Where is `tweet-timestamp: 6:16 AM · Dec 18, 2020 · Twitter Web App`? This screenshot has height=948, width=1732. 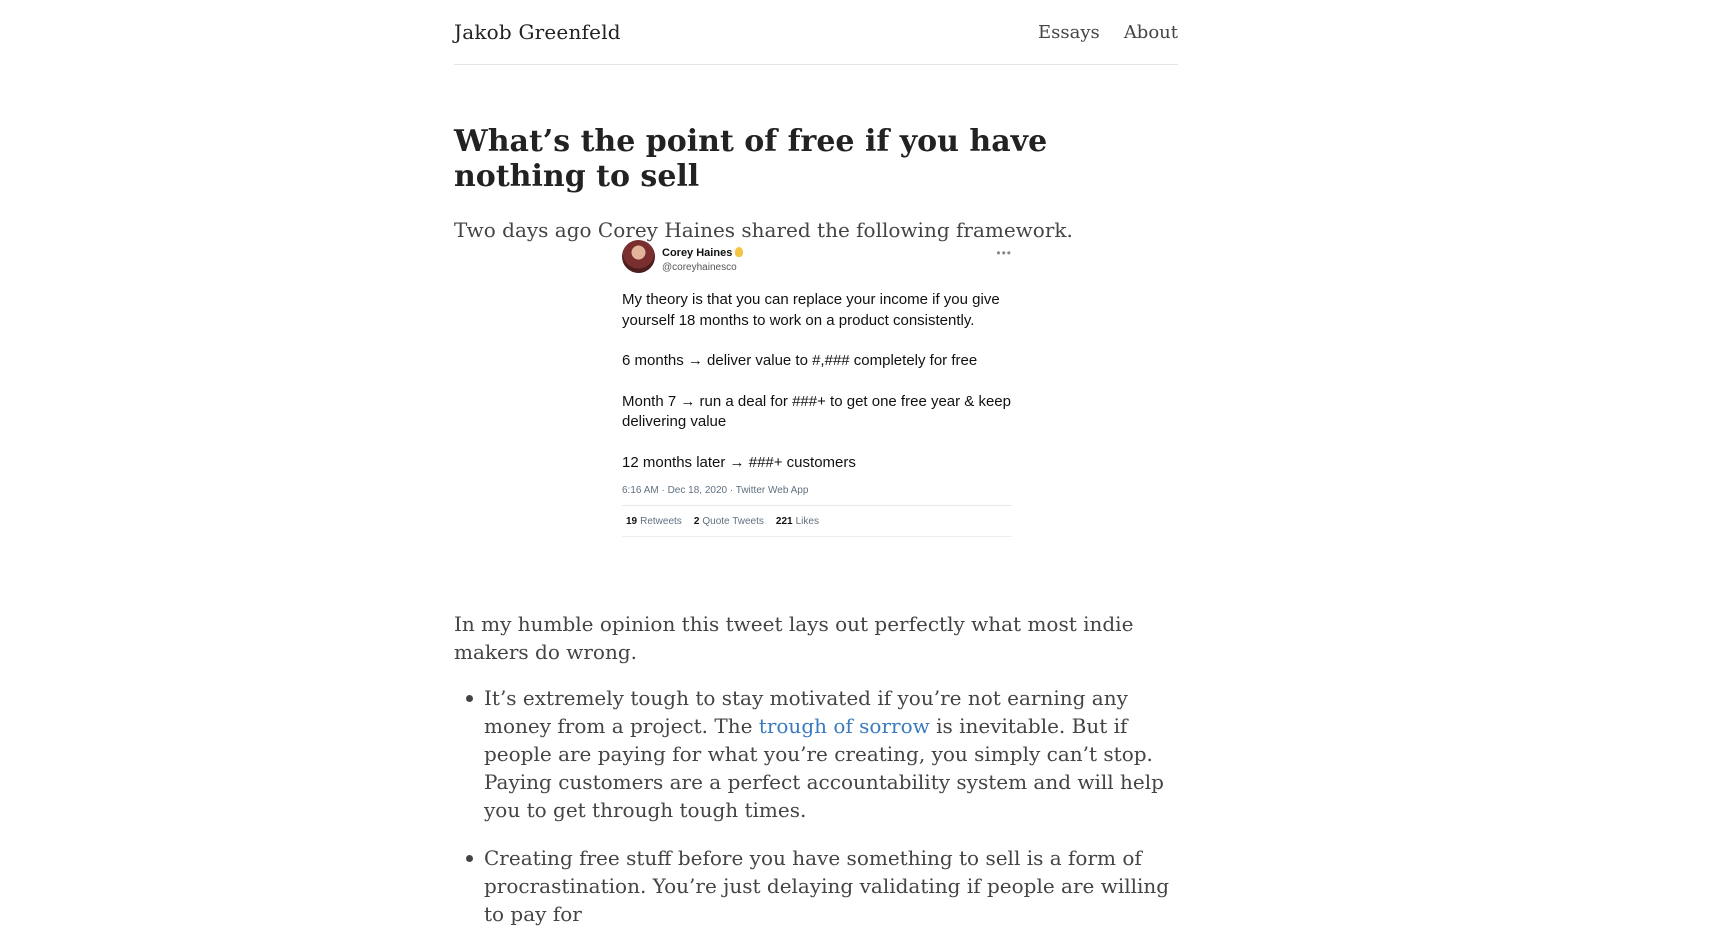 tweet-timestamp: 6:16 AM · Dec 18, 2020 · Twitter Web App is located at coordinates (817, 495).